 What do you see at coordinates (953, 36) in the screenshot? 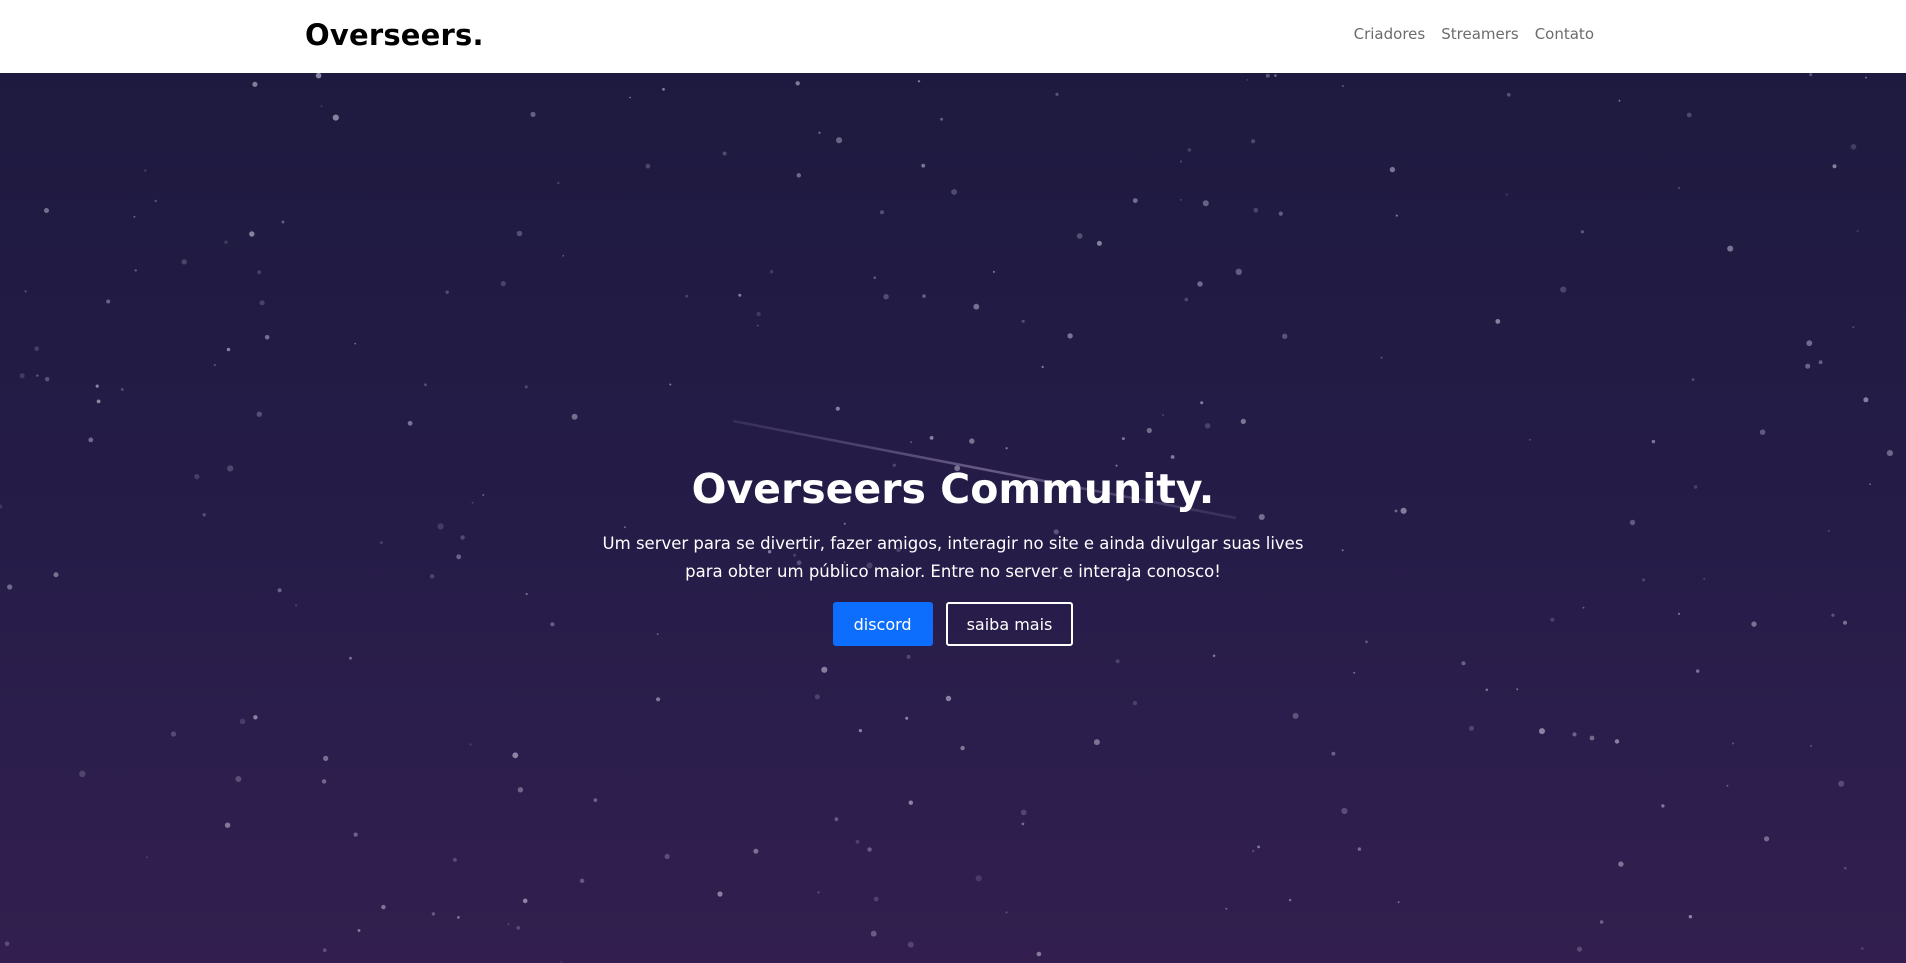
I see `navbar: Overseers. Criadores Streamers Contato` at bounding box center [953, 36].